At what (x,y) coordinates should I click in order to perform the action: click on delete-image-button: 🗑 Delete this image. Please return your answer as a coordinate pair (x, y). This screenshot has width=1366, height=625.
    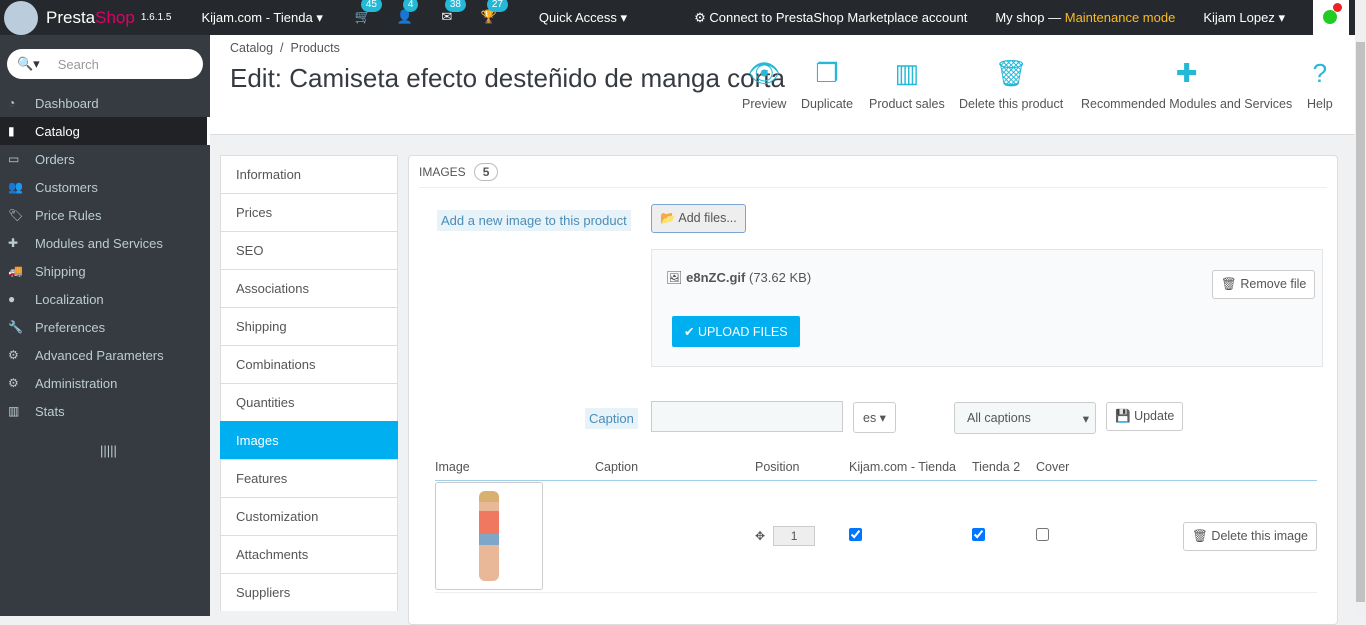
    Looking at the image, I should click on (1250, 536).